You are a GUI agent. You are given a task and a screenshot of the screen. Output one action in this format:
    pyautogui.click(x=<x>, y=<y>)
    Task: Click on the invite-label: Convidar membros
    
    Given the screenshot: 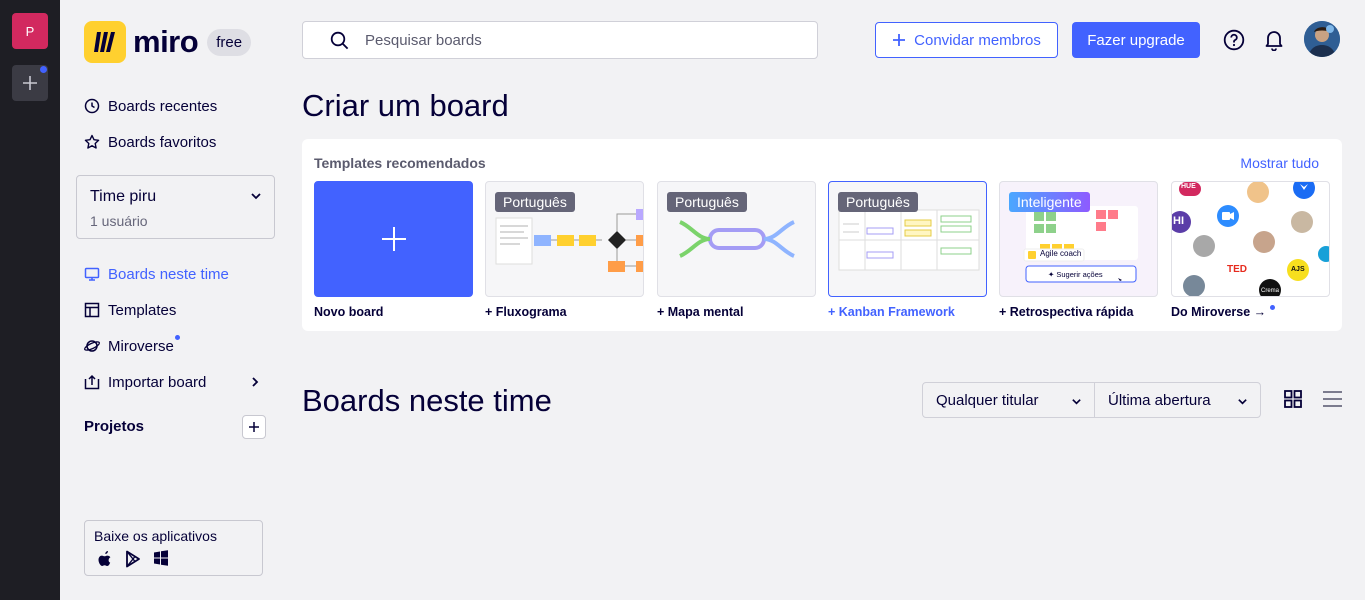 What is the action you would take?
    pyautogui.click(x=977, y=40)
    